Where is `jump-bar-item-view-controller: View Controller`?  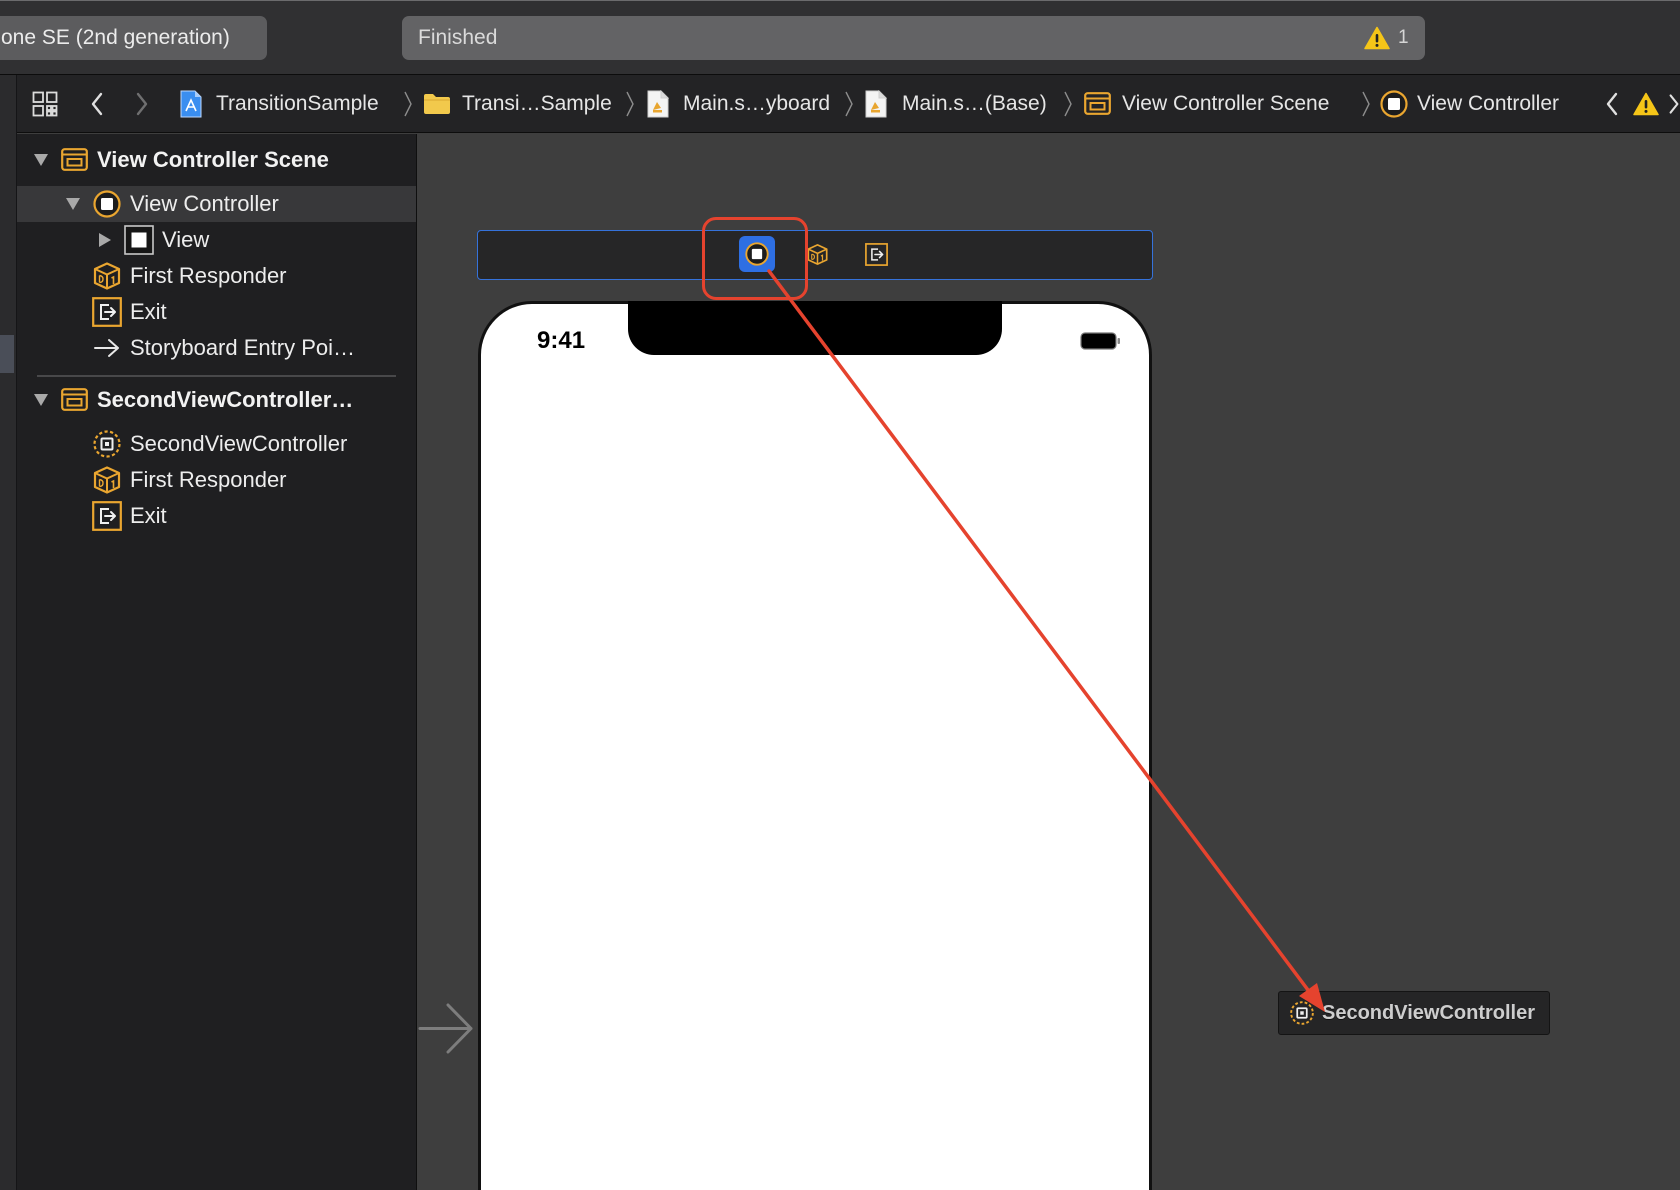
jump-bar-item-view-controller: View Controller is located at coordinates (1488, 103).